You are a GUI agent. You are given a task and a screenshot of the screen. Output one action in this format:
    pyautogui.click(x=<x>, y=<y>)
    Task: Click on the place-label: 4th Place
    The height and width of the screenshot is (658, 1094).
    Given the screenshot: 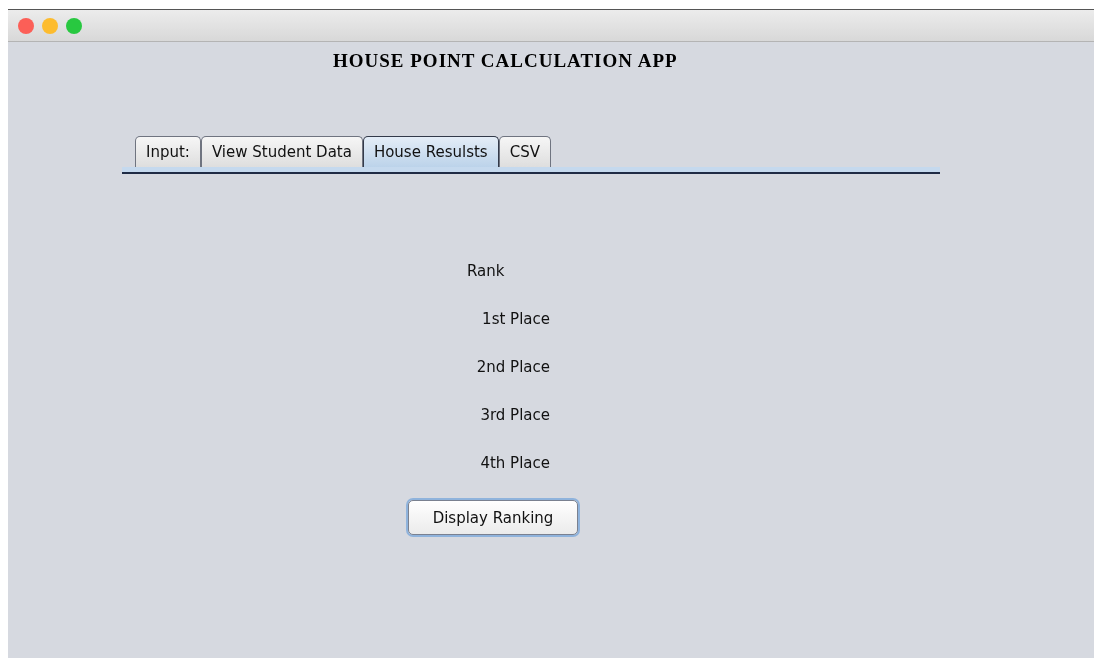 What is the action you would take?
    pyautogui.click(x=515, y=463)
    